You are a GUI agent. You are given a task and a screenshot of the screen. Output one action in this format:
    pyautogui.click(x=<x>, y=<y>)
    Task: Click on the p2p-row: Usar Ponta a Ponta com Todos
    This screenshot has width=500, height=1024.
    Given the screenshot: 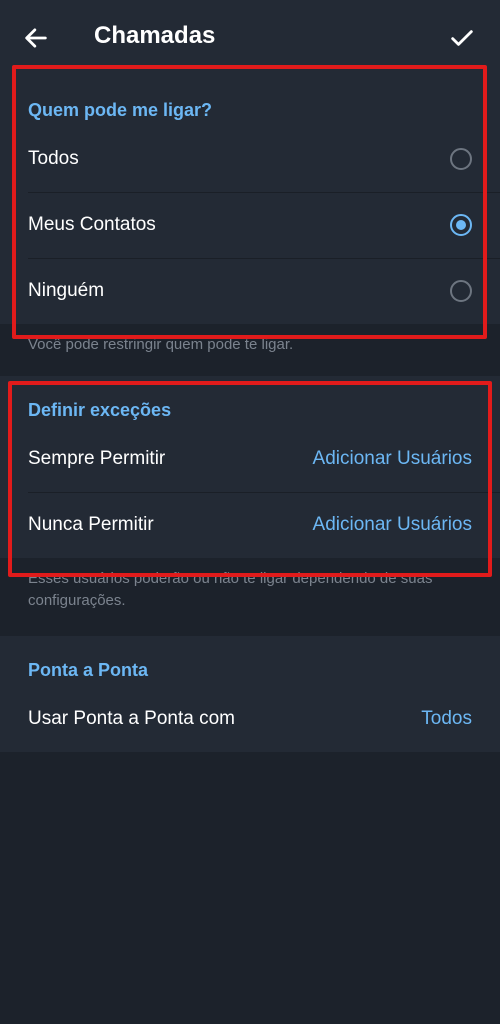 What is the action you would take?
    pyautogui.click(x=250, y=719)
    